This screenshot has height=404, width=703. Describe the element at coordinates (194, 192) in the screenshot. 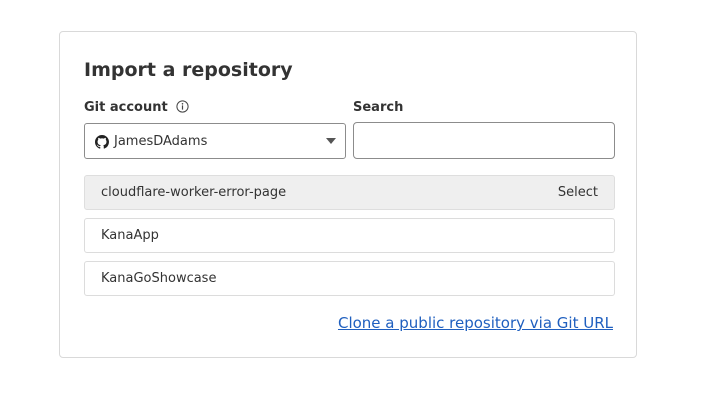

I see `repository-name: cloudflare-worker-error-page` at that location.